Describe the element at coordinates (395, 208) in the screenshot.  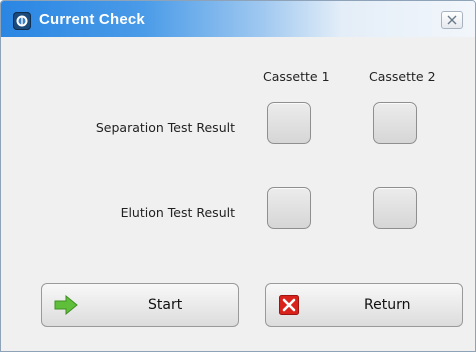
I see `elution-cassette-2-indicator` at that location.